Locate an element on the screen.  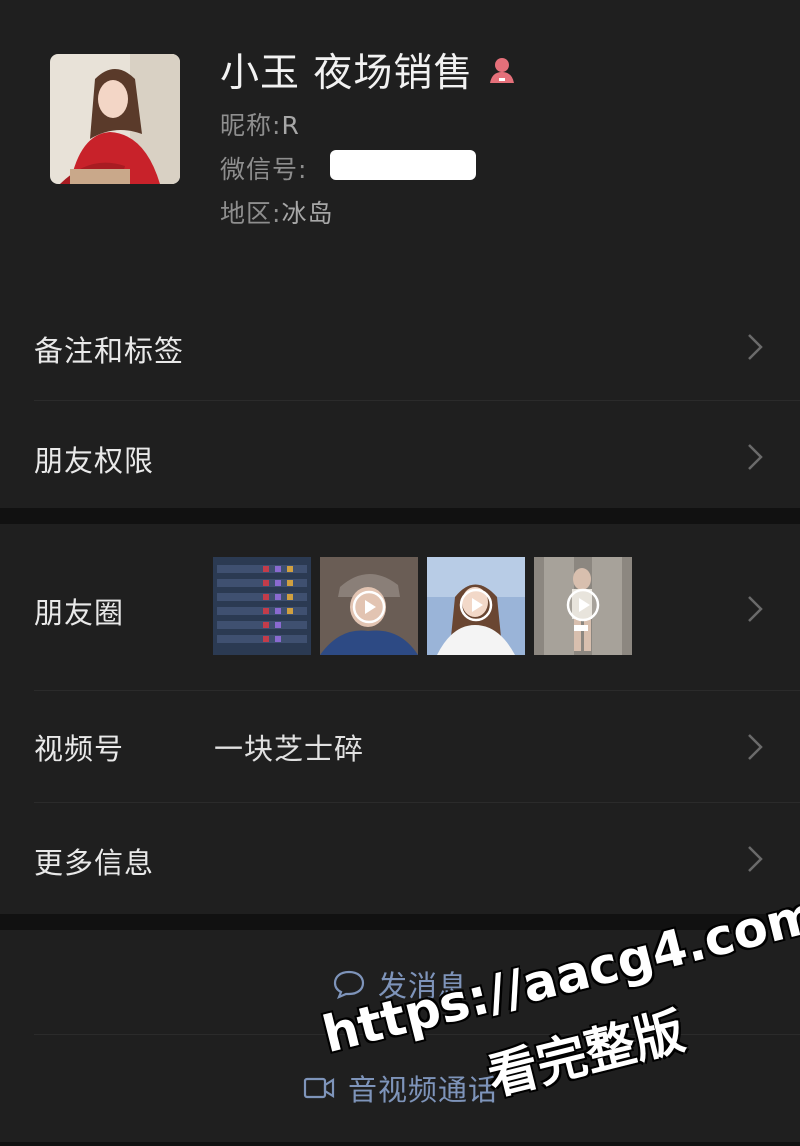
remarks-tags-row: 备注和标签 is located at coordinates (400, 345).